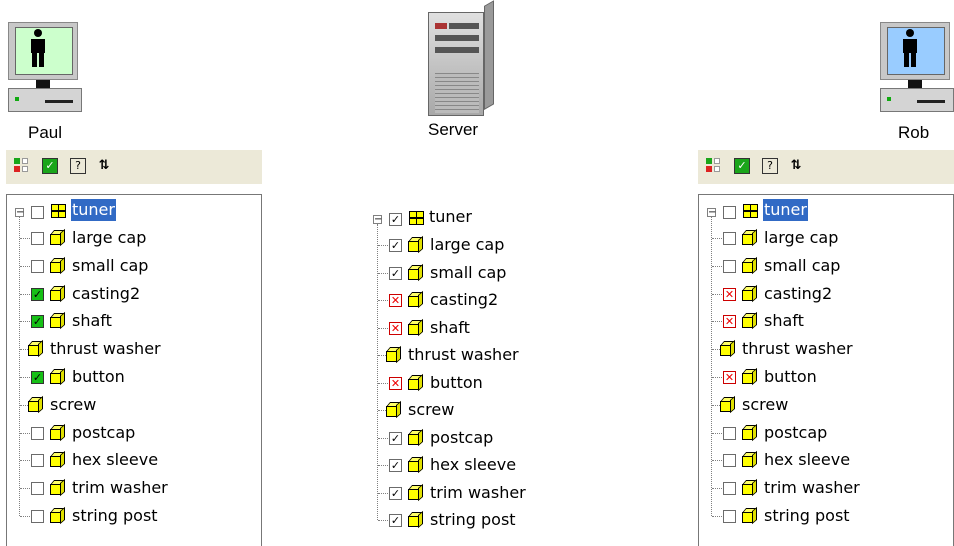 The image size is (954, 546). Describe the element at coordinates (453, 129) in the screenshot. I see `server-label: Server` at that location.